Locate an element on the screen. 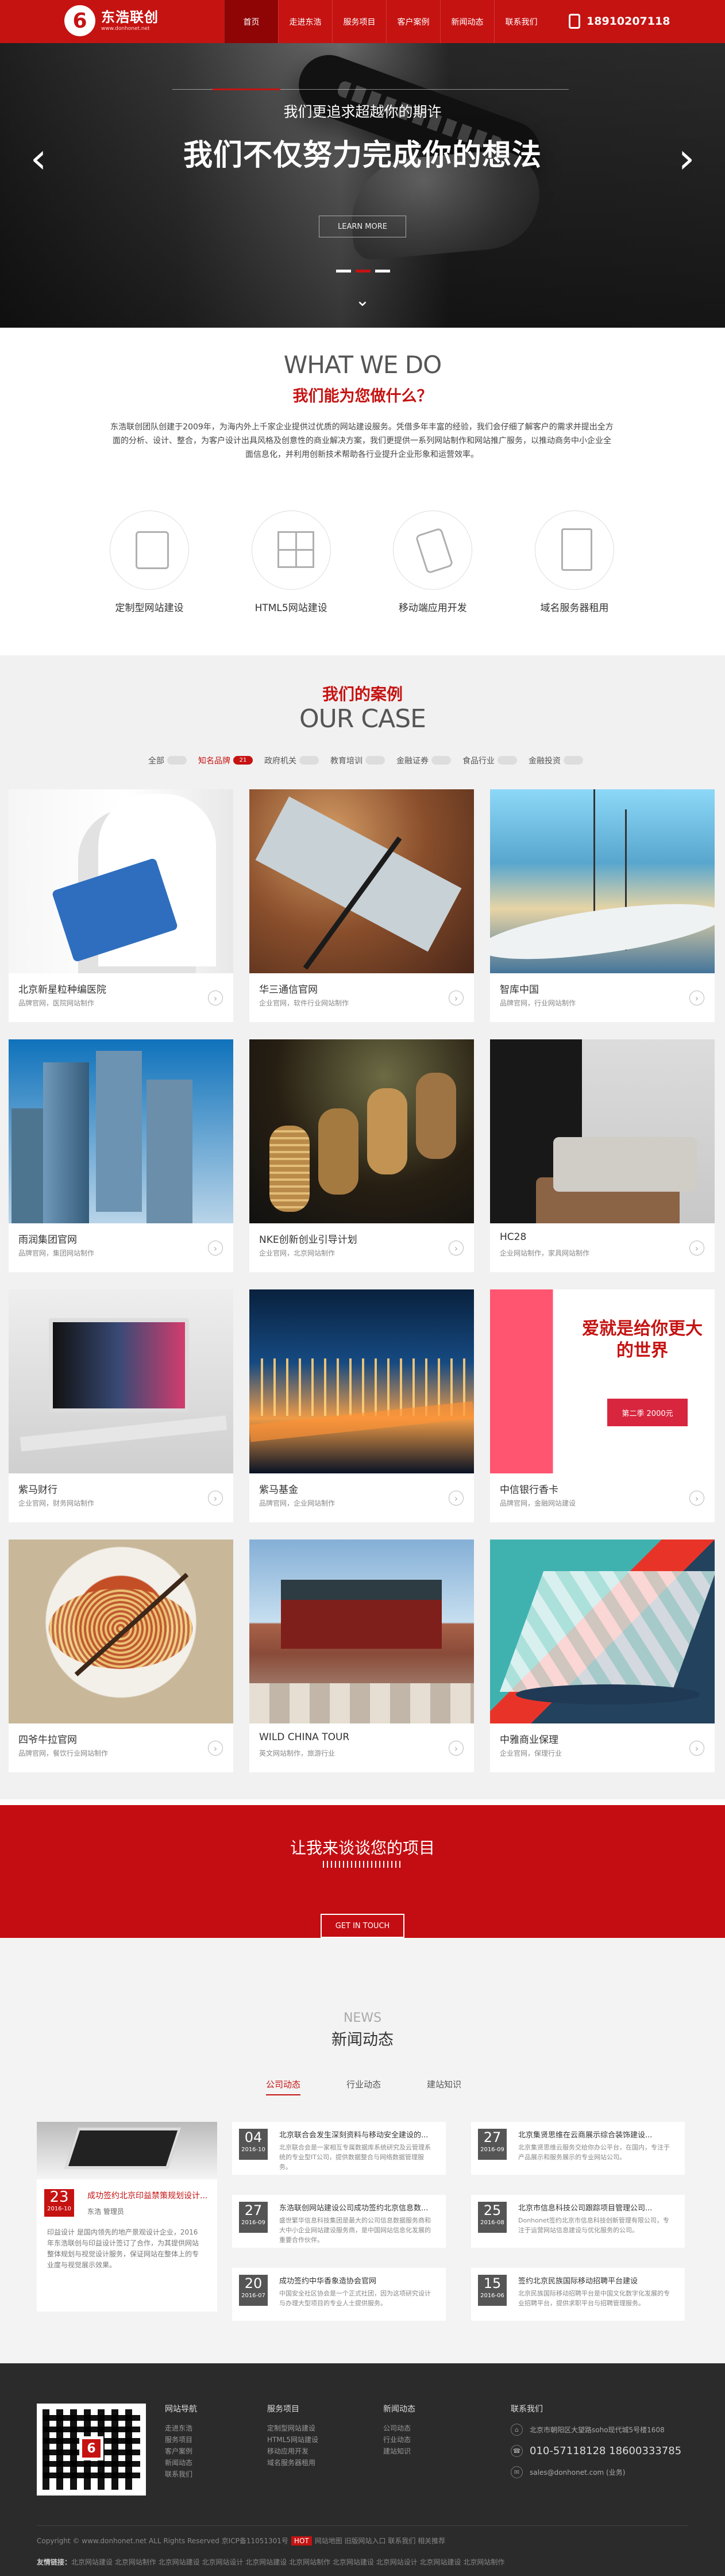  tab-company-news: 公司动态 is located at coordinates (283, 2086).